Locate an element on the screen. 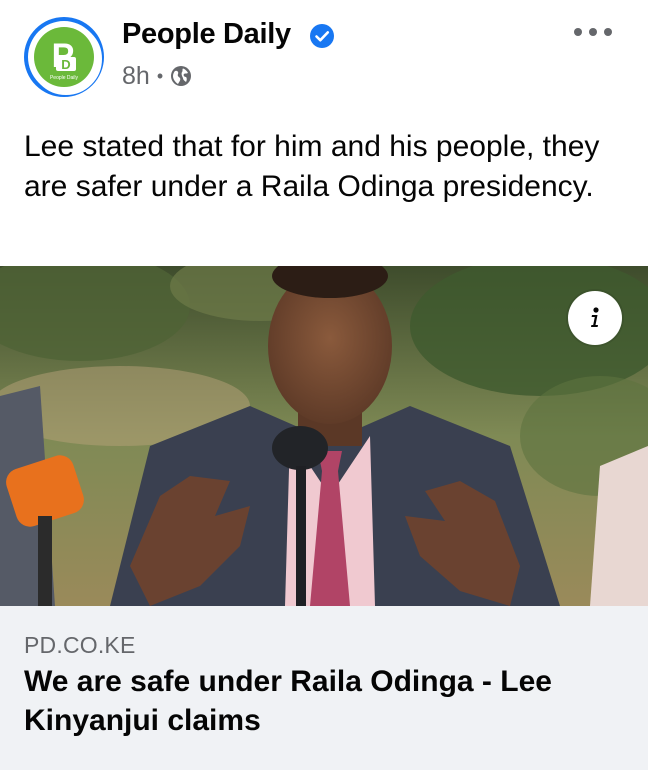 This screenshot has height=770, width=648. page-name: People Daily is located at coordinates (206, 34).